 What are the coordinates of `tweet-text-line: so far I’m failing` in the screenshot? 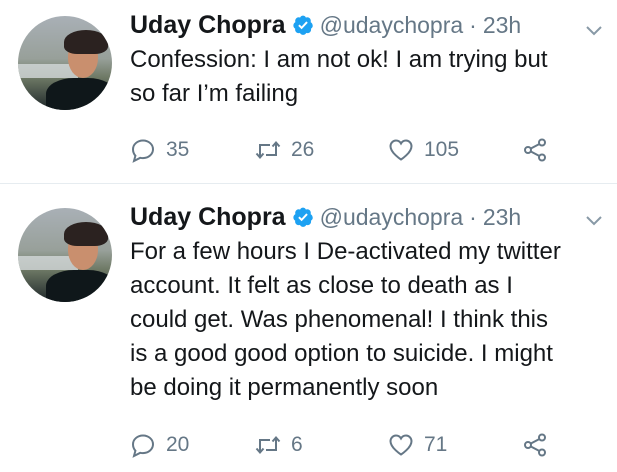 It's located at (214, 93).